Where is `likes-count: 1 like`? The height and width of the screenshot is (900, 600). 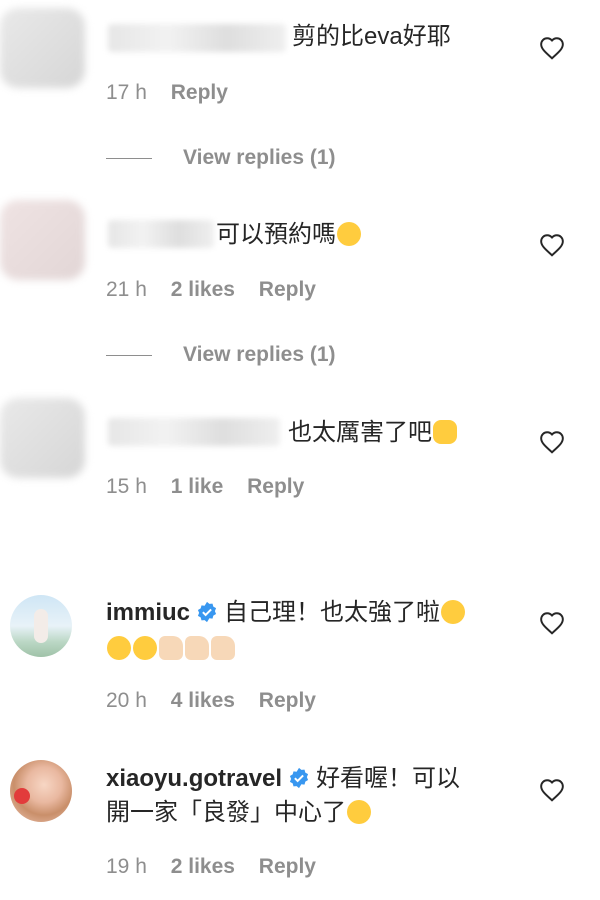
likes-count: 1 like is located at coordinates (197, 486).